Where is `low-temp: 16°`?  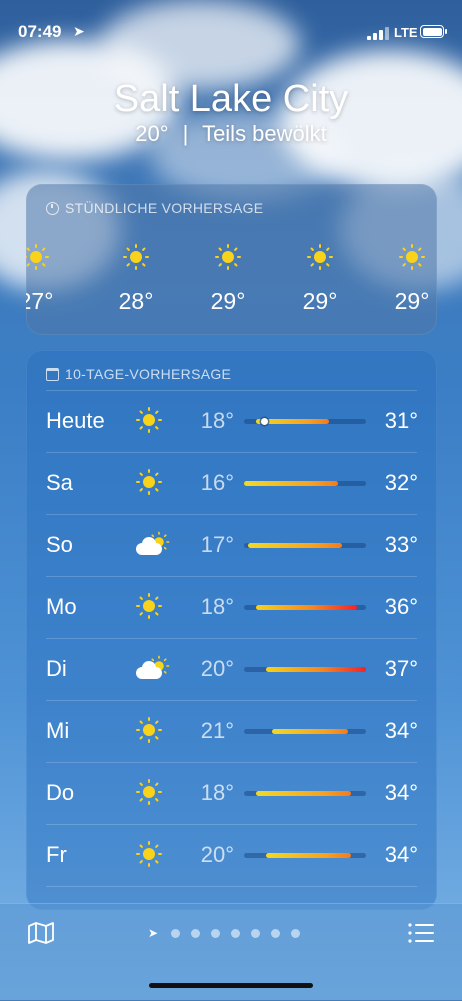 low-temp: 16° is located at coordinates (217, 482).